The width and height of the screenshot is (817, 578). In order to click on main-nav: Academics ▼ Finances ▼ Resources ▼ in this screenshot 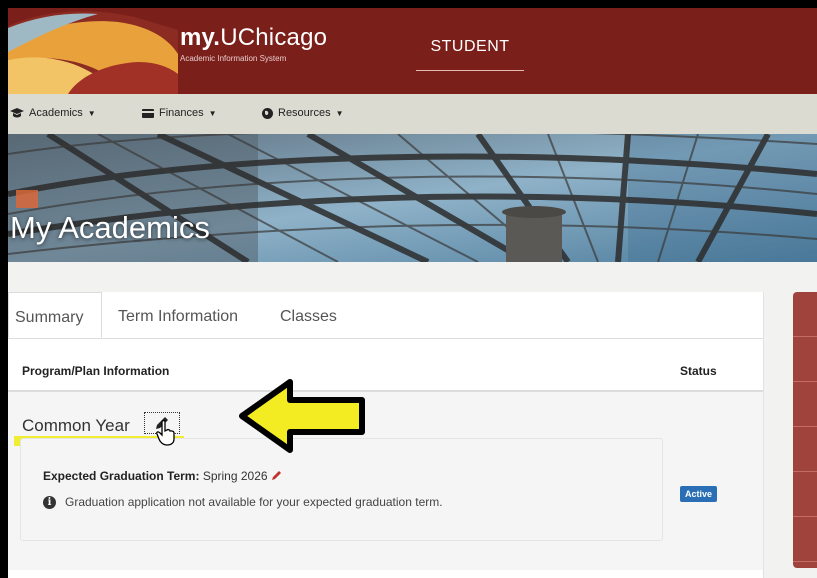, I will do `click(412, 114)`.